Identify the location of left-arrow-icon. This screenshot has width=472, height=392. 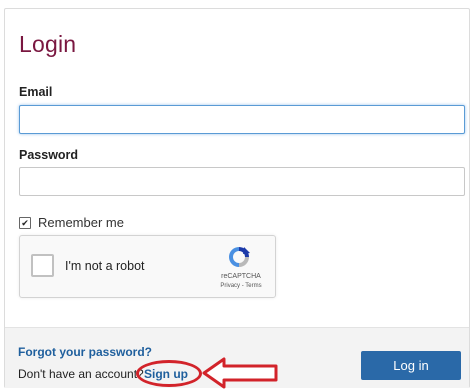
(240, 373).